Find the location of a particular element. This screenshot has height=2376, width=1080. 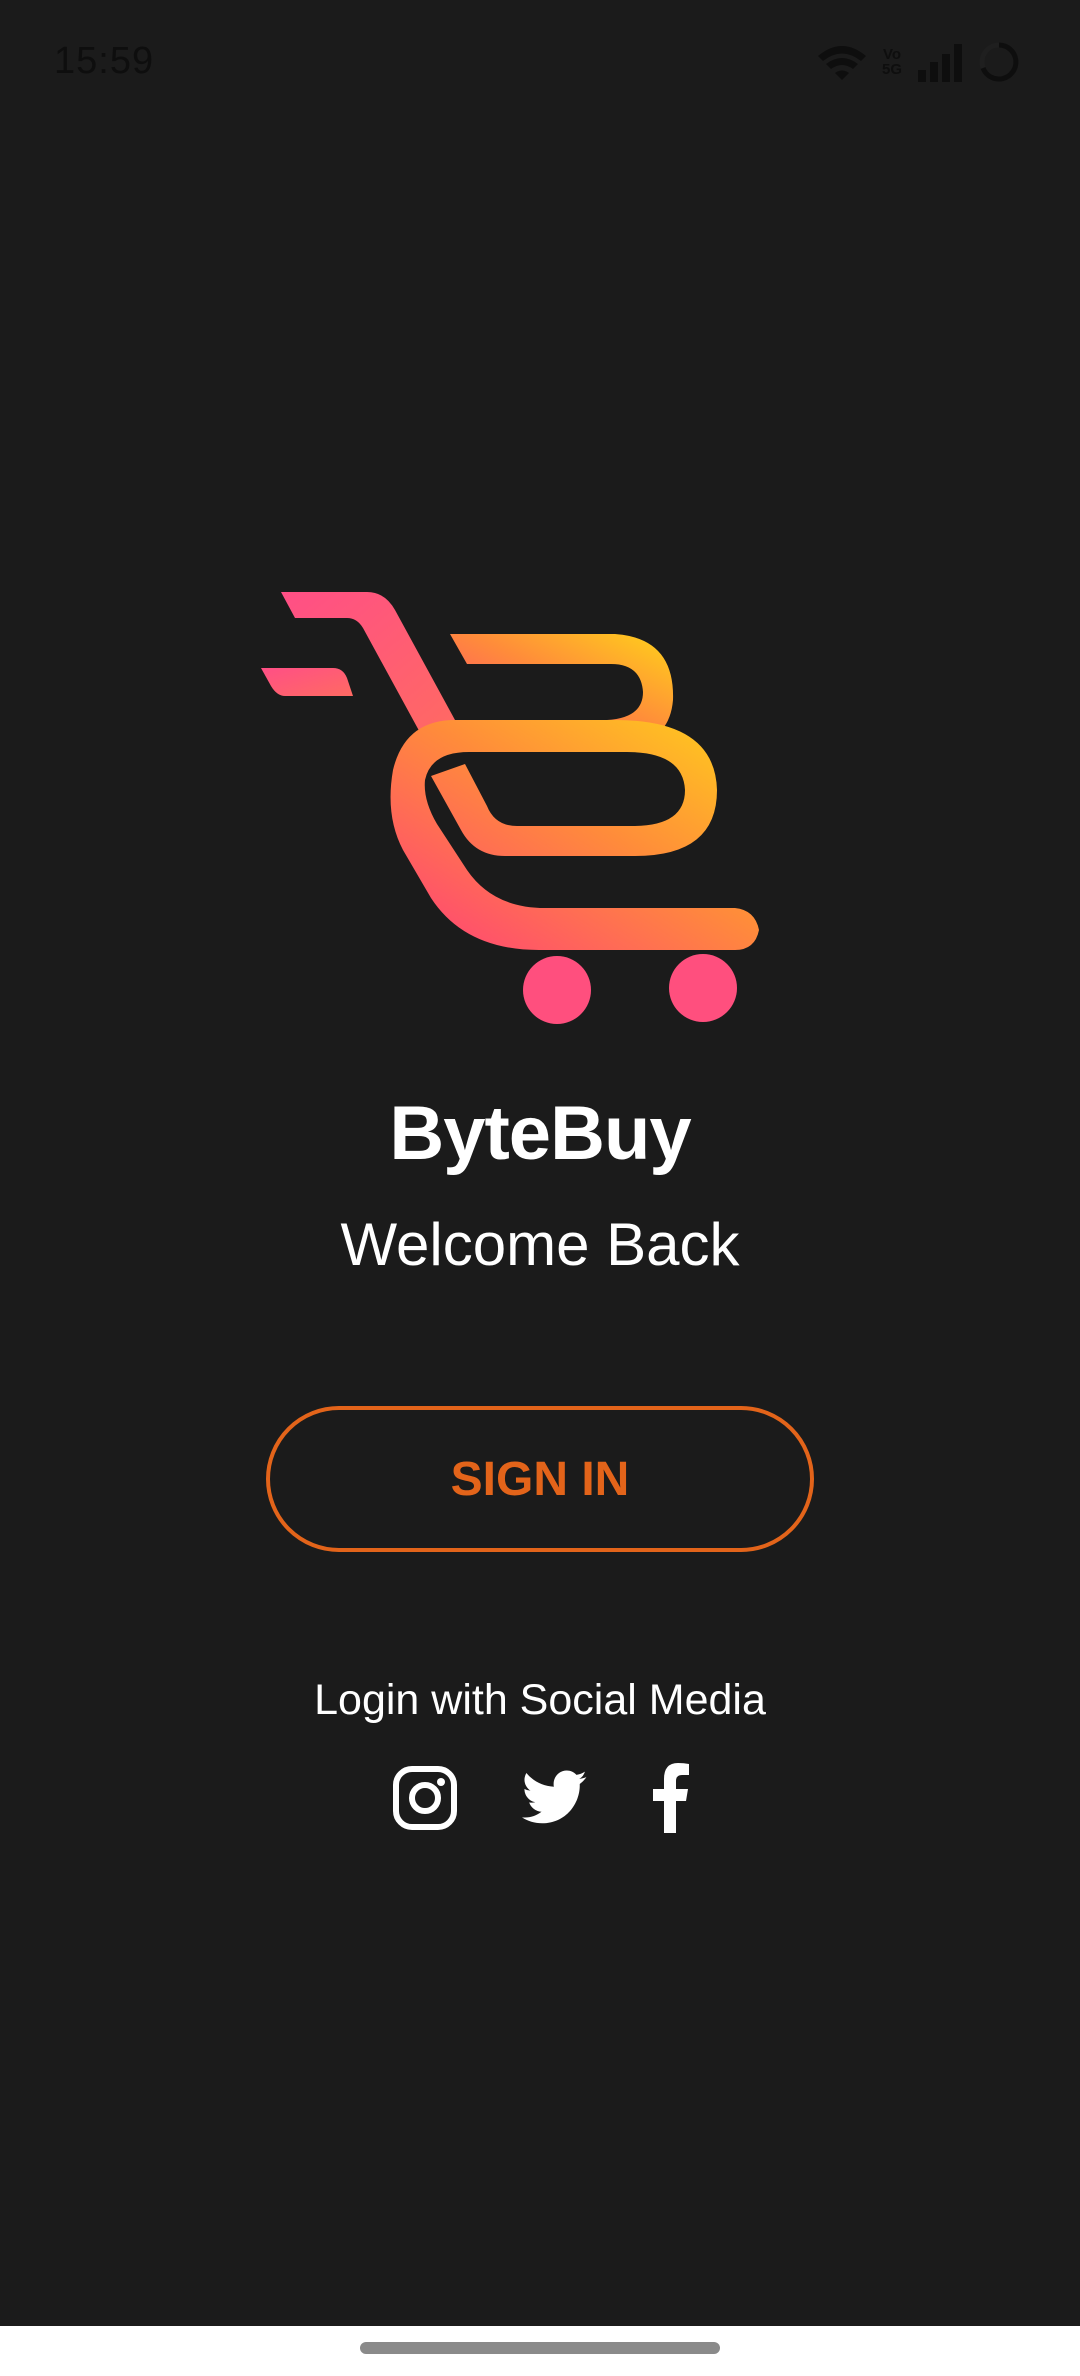

facebook-icon is located at coordinates (670, 1800).